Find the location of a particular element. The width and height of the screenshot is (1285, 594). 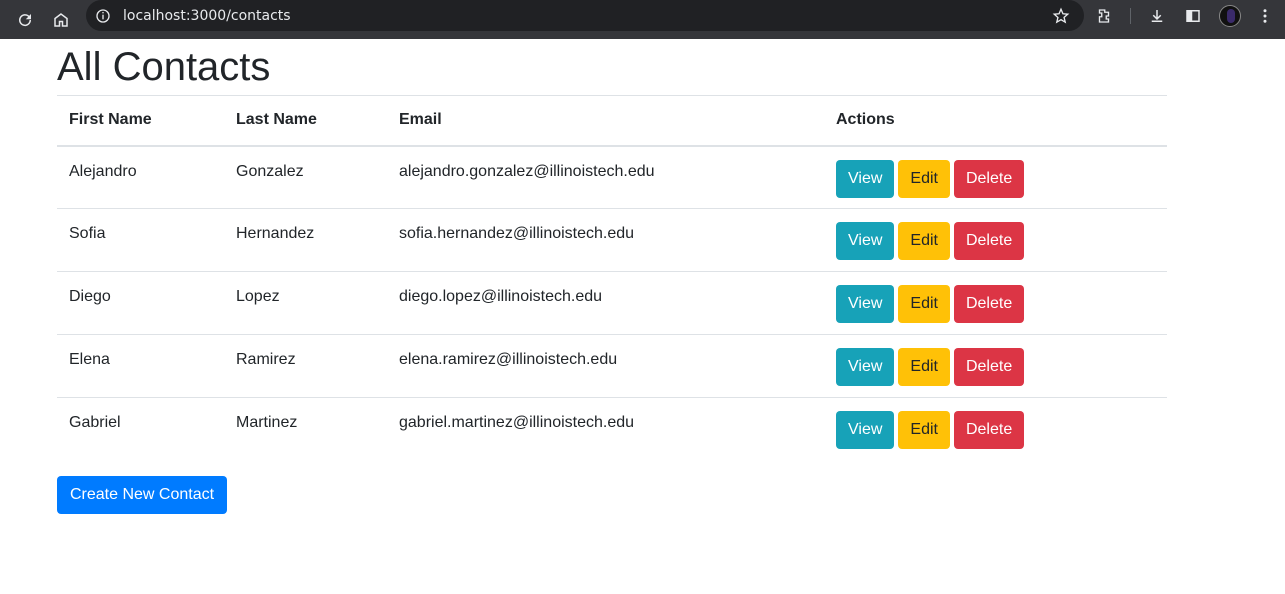

cell-first-name: Elena is located at coordinates (140, 366).